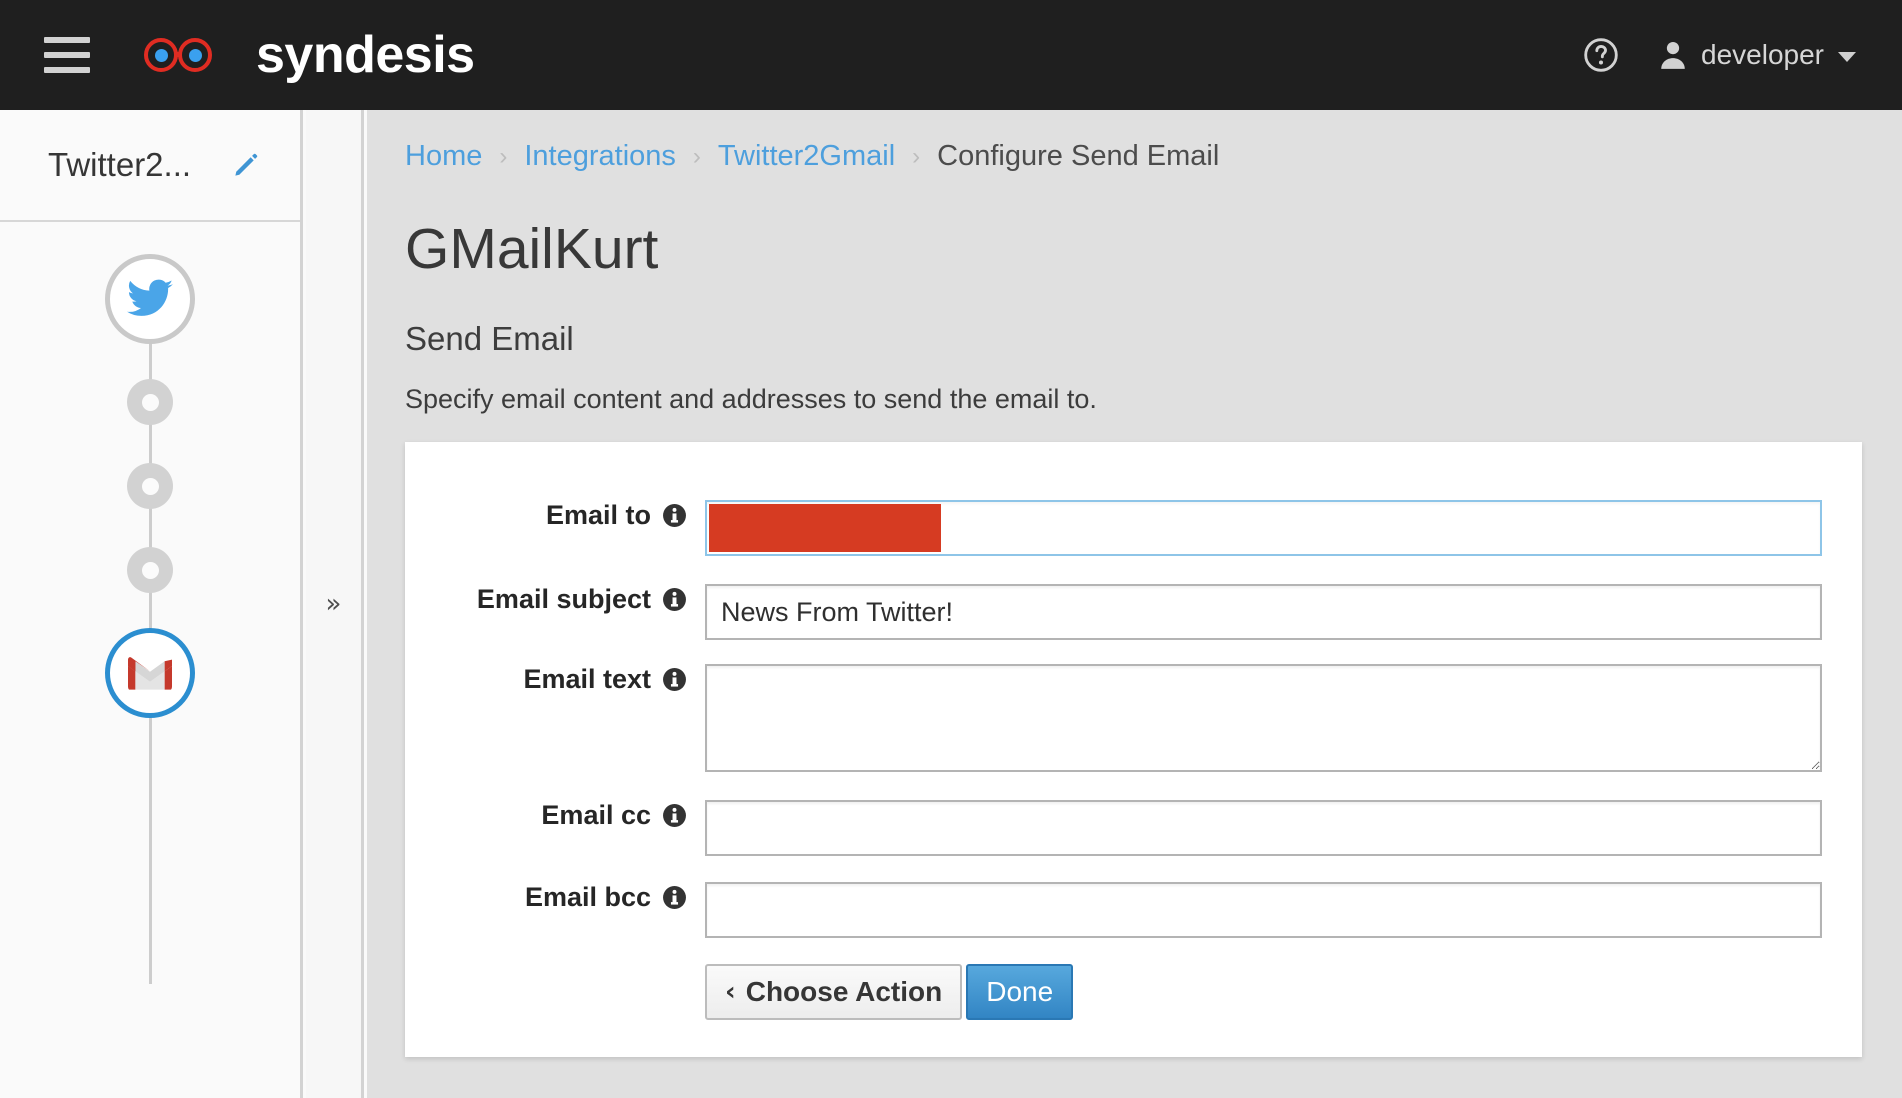  I want to click on label-text: Email text, so click(587, 679).